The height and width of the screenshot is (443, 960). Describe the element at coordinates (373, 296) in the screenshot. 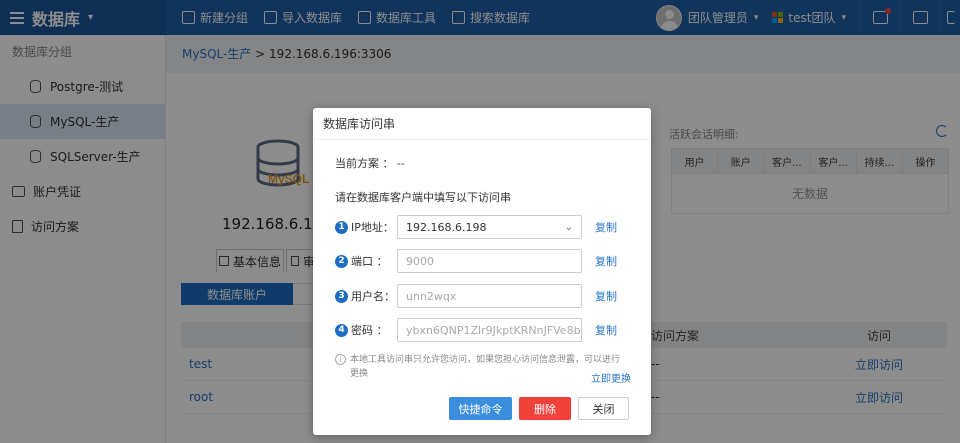

I see `username-label: 用户名：` at that location.